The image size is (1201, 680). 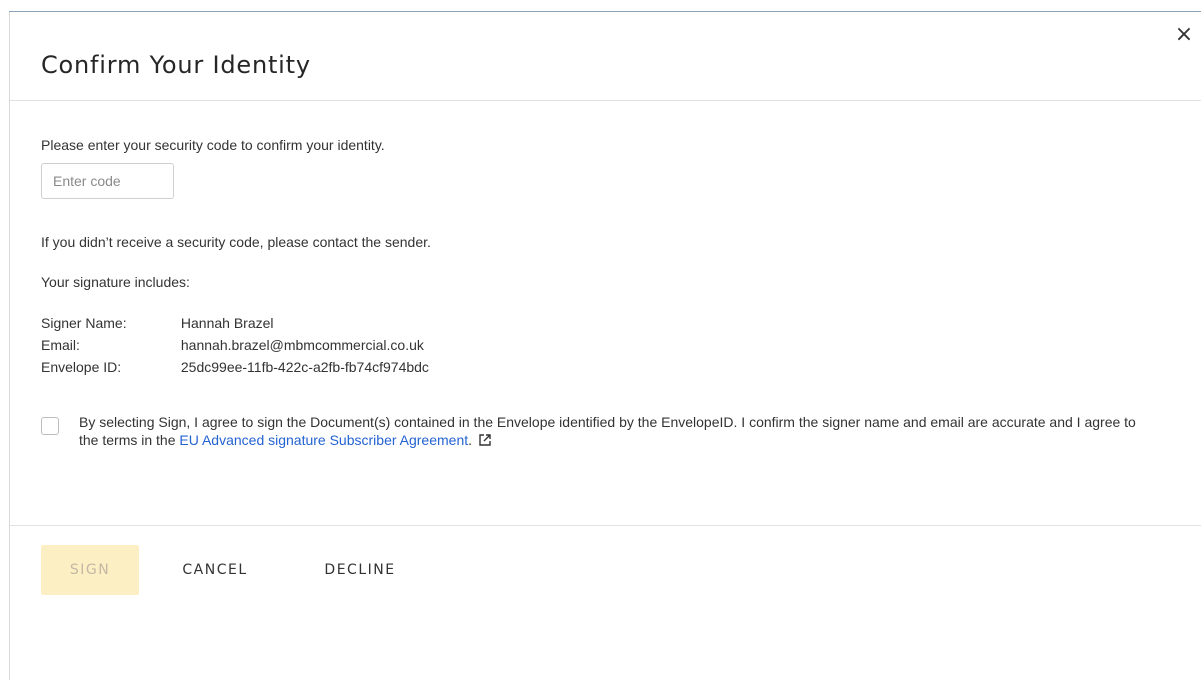 I want to click on security-code-input, so click(x=107, y=181).